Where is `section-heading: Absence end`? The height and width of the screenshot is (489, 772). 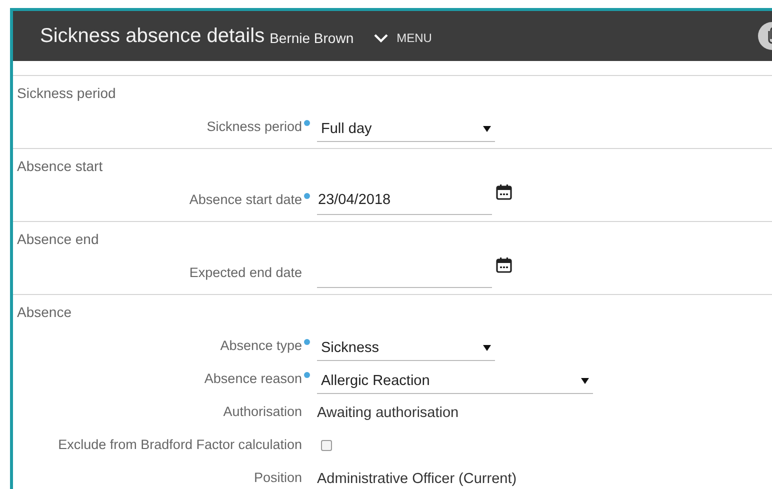
section-heading: Absence end is located at coordinates (58, 239).